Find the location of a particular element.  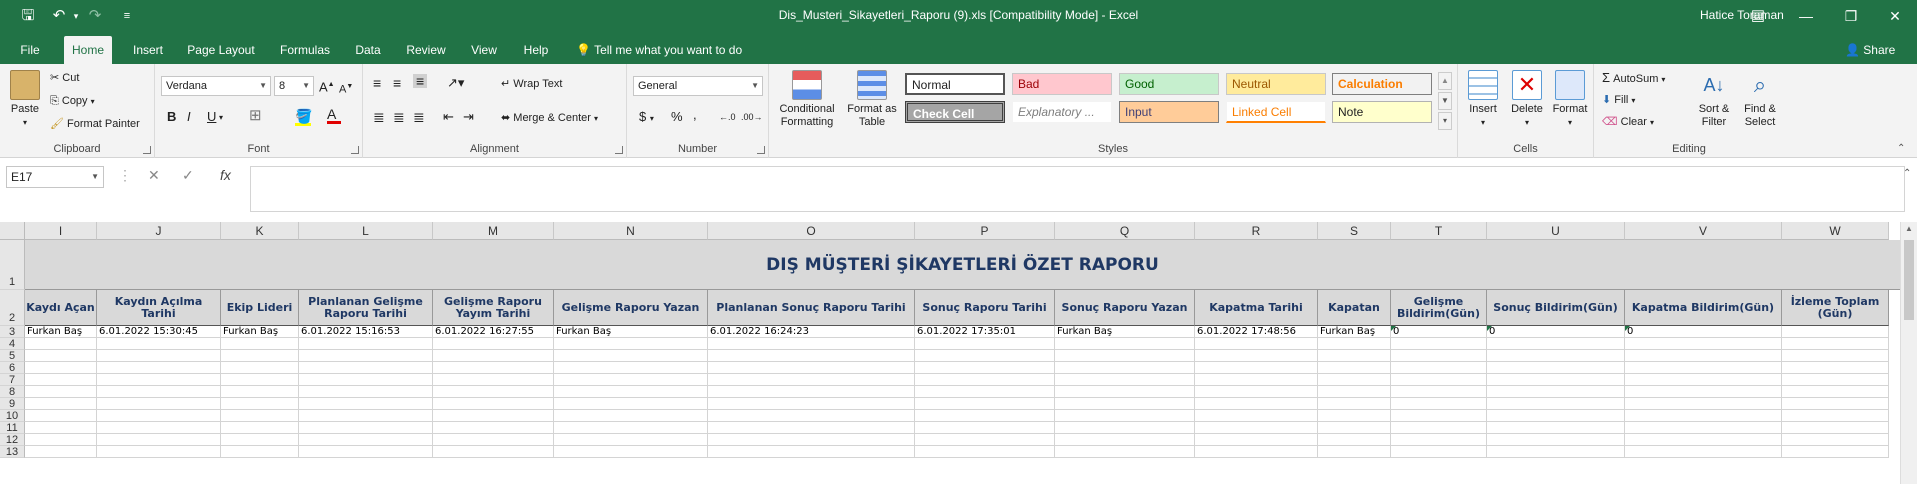

table-header-cell: Planlanan Sonuç Raporu Tarihi is located at coordinates (811, 308).